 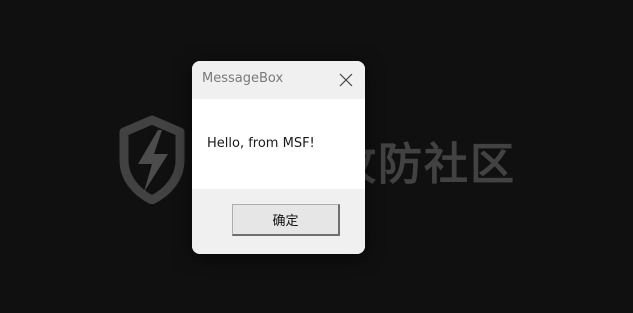 I want to click on dialog-title: MessageBox, so click(x=243, y=78).